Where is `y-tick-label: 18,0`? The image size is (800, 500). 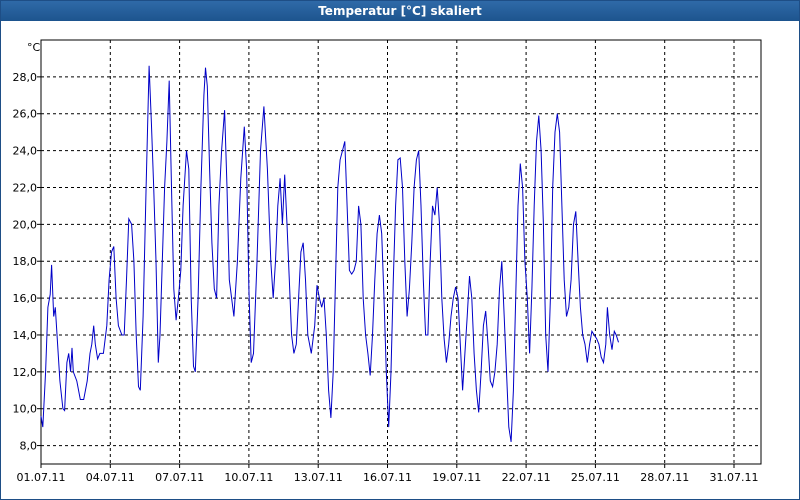 y-tick-label: 18,0 is located at coordinates (25, 261).